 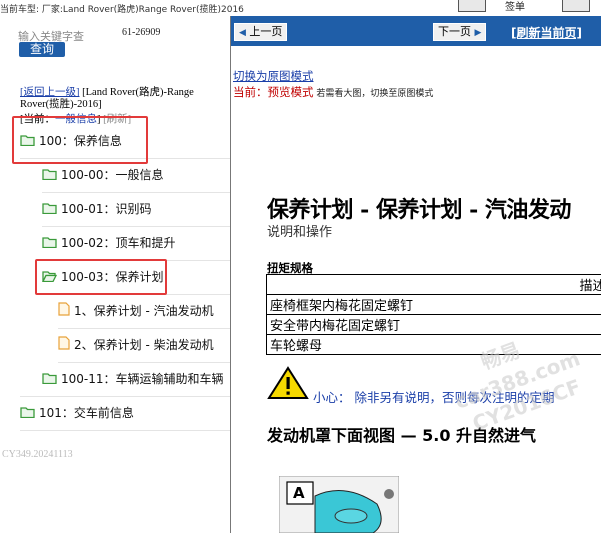 What do you see at coordinates (416, 31) in the screenshot?
I see `nav-bar: ◀ 上一页 下一页 ▶ [刷新当前页]` at bounding box center [416, 31].